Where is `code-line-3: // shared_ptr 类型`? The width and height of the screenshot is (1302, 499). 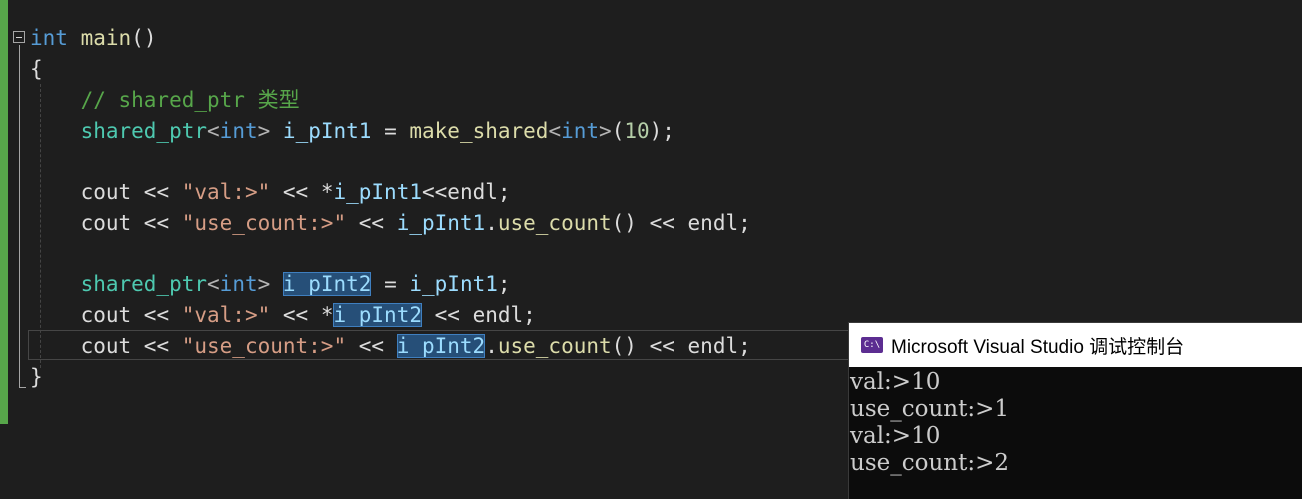 code-line-3: // shared_ptr 类型 is located at coordinates (165, 100).